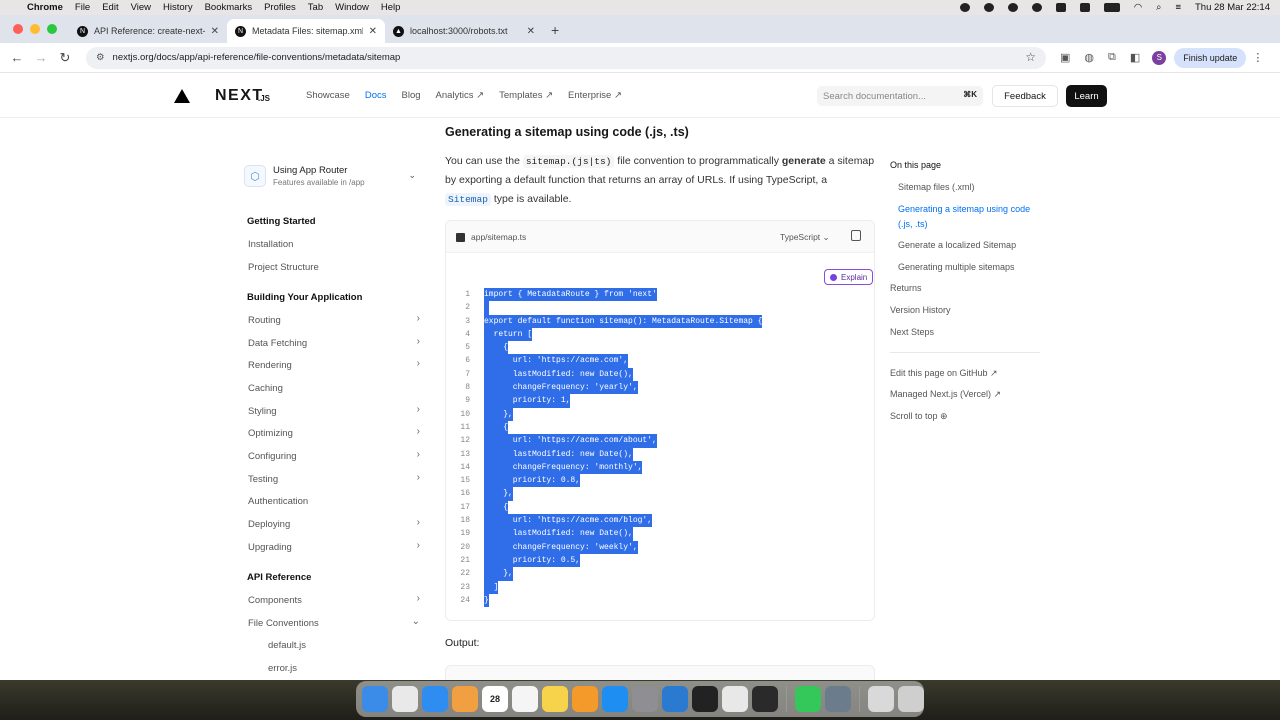 Image resolution: width=1280 pixels, height=720 pixels. What do you see at coordinates (1178, 7) in the screenshot?
I see `control-center-icon: ≡` at bounding box center [1178, 7].